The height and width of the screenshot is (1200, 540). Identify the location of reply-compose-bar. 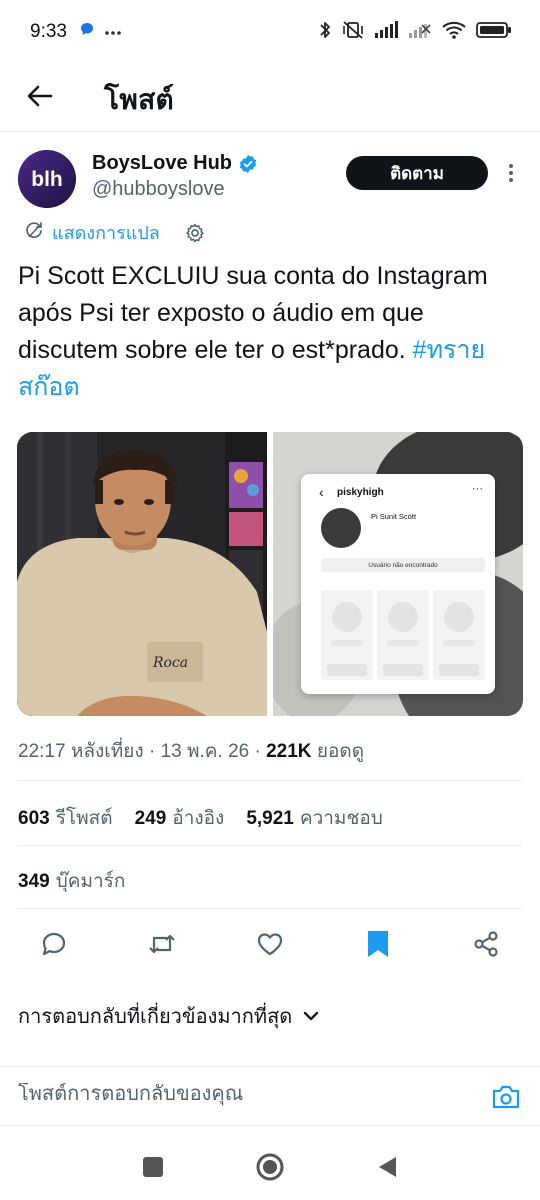
(270, 1096).